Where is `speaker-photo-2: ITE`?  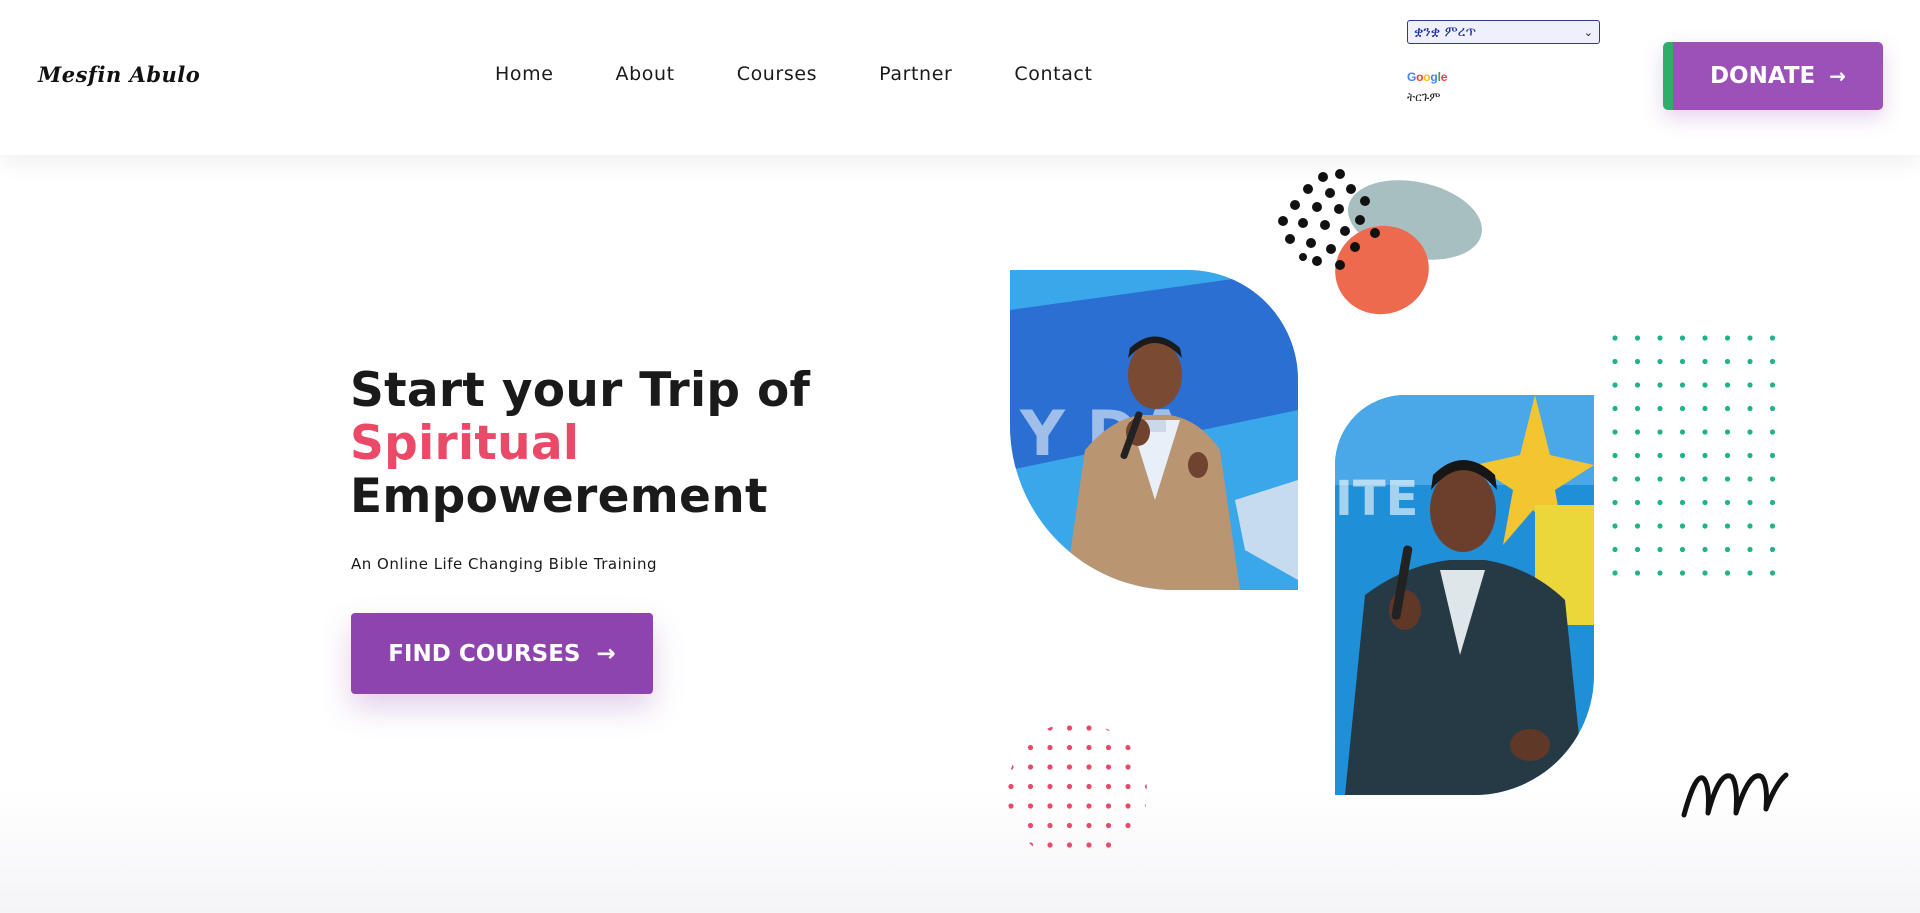
speaker-photo-2: ITE is located at coordinates (1464, 595).